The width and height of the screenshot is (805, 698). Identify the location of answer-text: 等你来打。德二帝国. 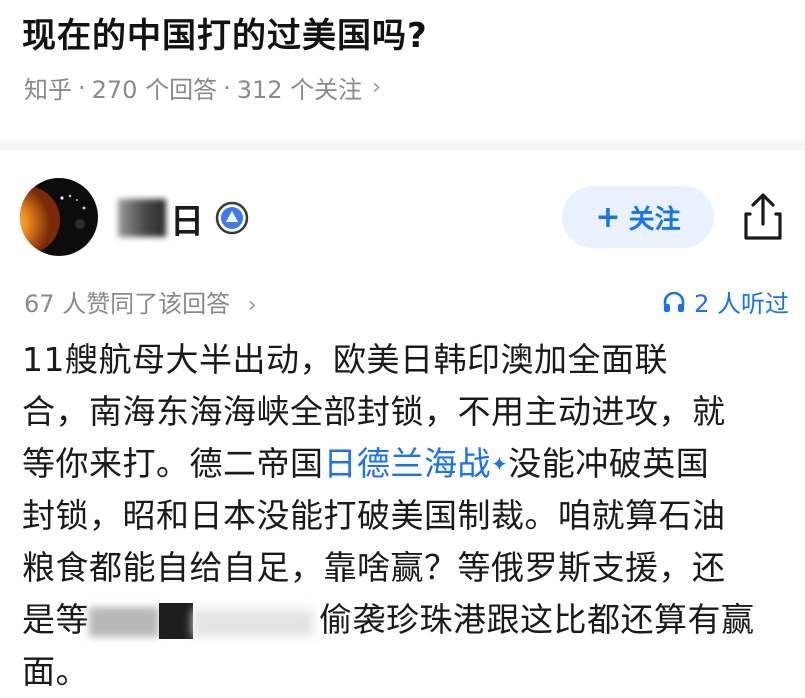
(173, 463).